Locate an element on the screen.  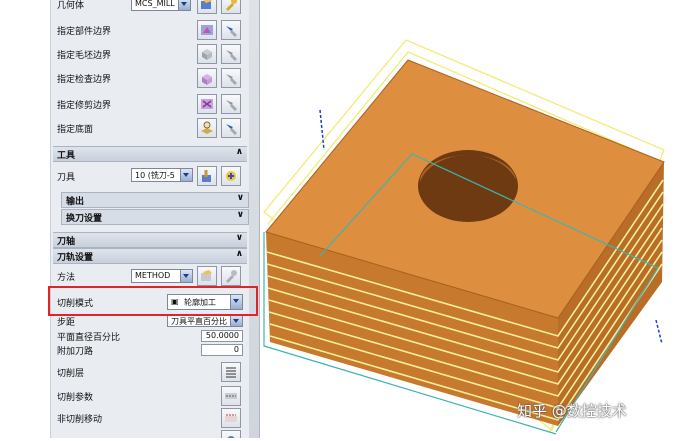
new-tool-icon is located at coordinates (206, 176).